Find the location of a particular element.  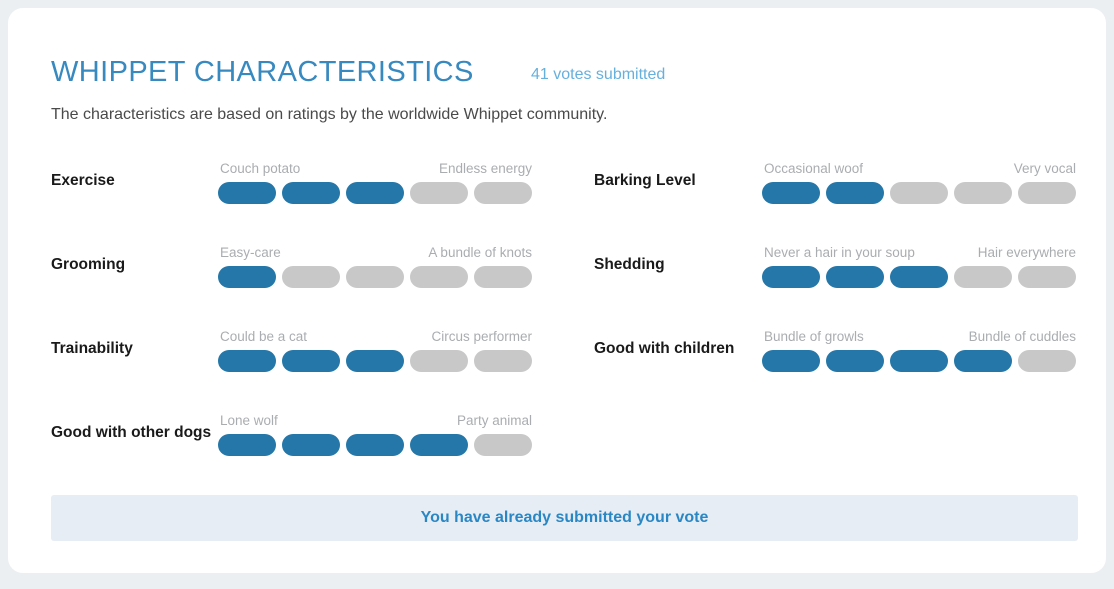

scale-low-caption: Could be a cat is located at coordinates (264, 336).